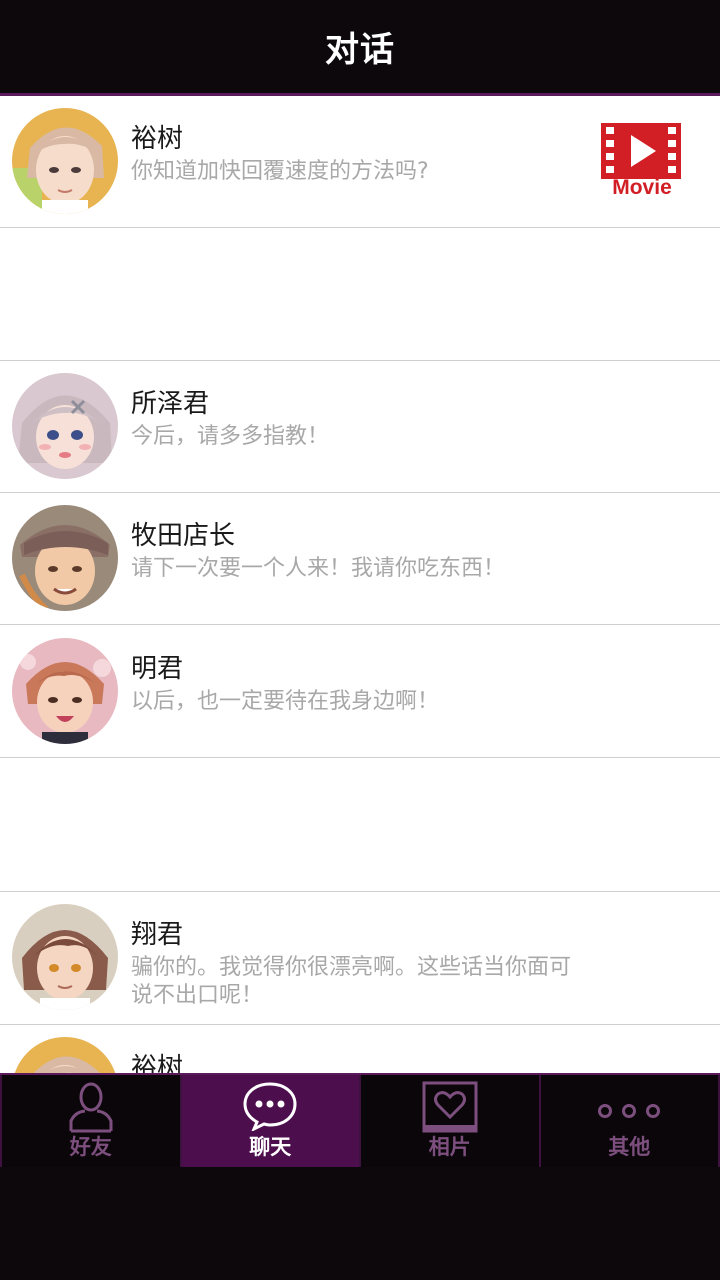 This screenshot has width=720, height=1280. I want to click on tab-label: 其他, so click(629, 1147).